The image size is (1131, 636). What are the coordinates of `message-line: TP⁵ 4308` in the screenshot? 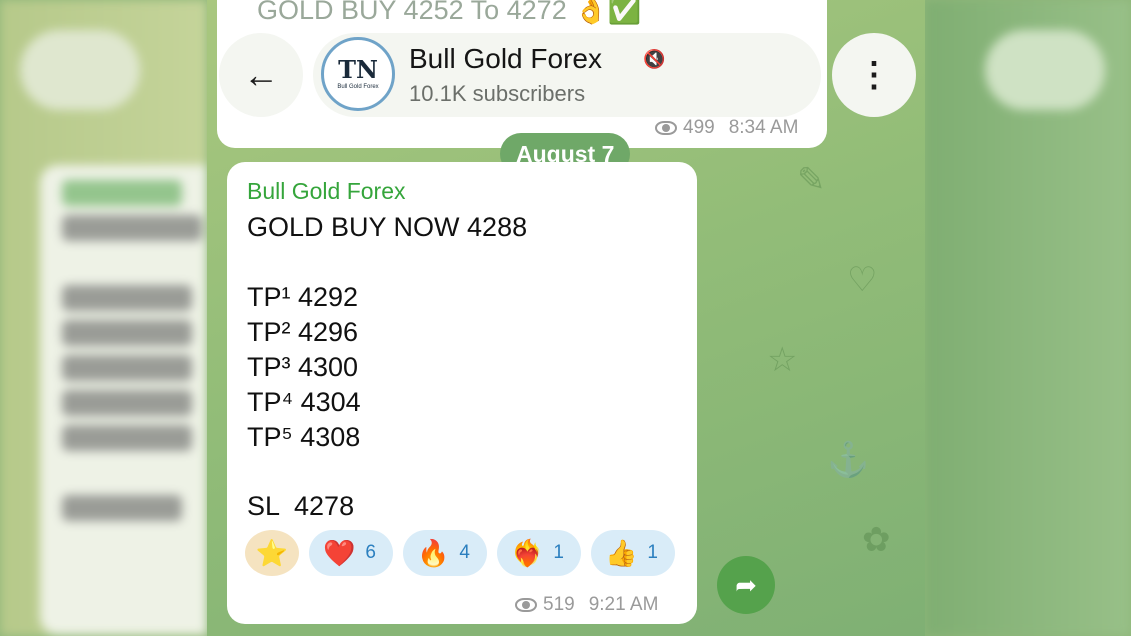 It's located at (304, 437).